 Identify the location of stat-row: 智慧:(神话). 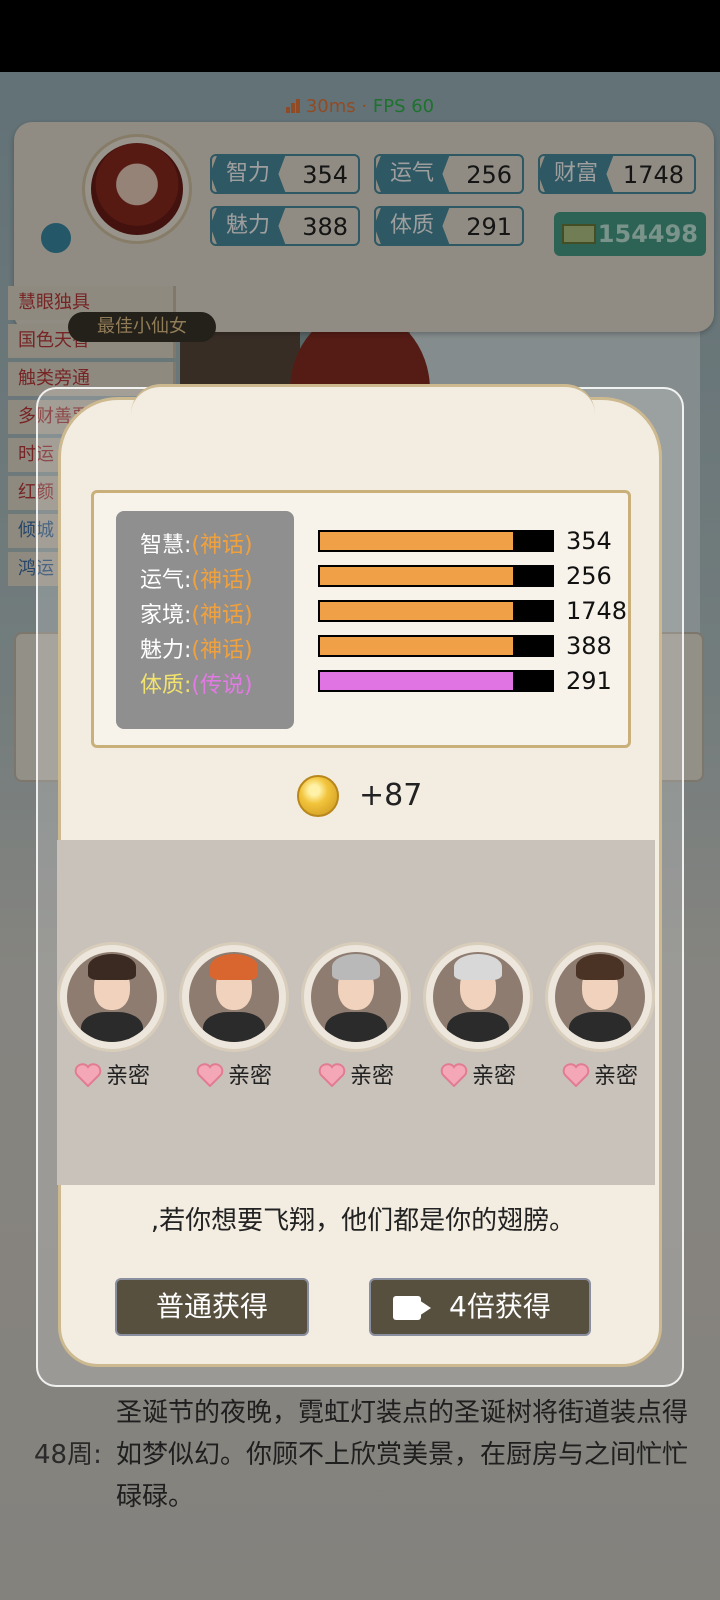
(217, 544).